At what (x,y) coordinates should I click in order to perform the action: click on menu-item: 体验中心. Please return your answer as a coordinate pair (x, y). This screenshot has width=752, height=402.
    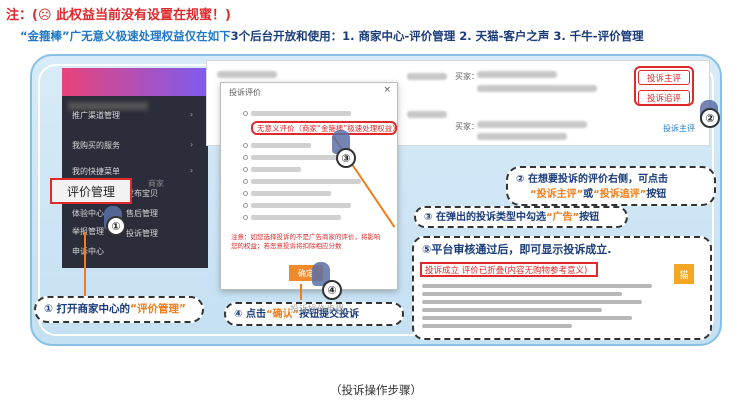
    Looking at the image, I should click on (88, 213).